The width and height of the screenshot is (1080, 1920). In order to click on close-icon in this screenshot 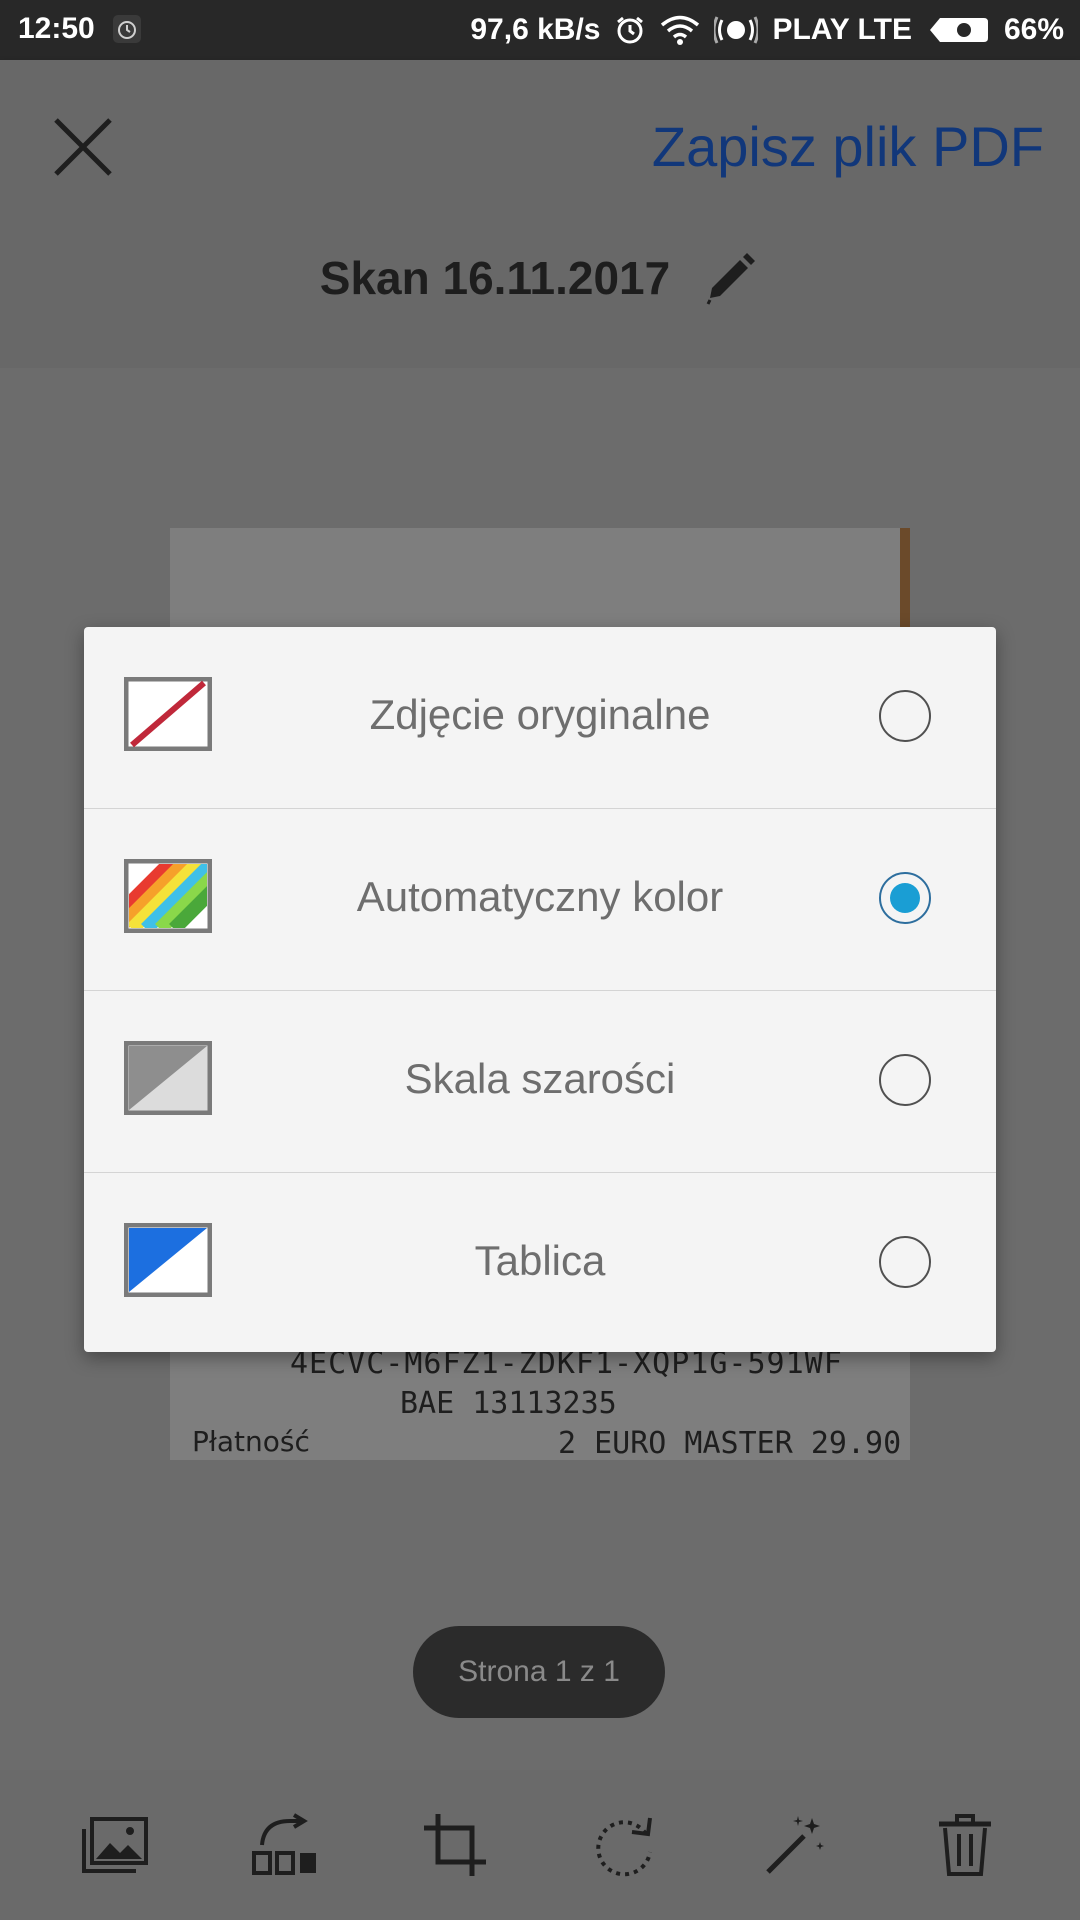, I will do `click(83, 147)`.